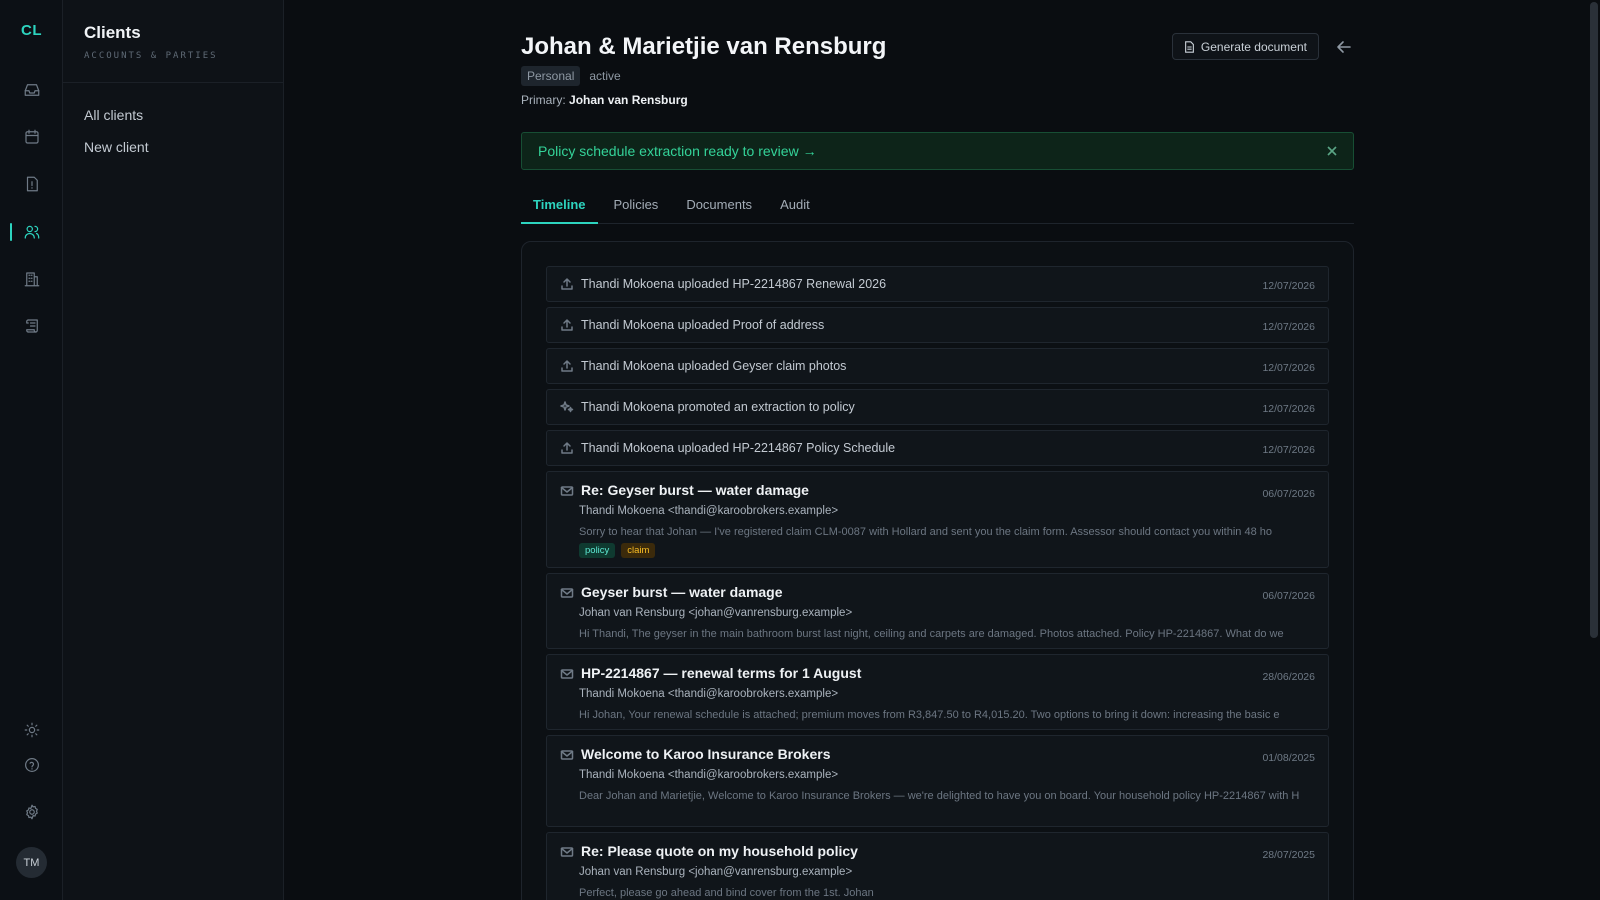 The width and height of the screenshot is (1600, 900). I want to click on back-arrow-icon, so click(1344, 47).